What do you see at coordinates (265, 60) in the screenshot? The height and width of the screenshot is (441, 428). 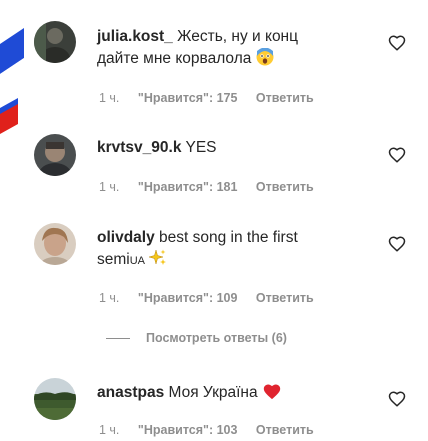 I see `fearful-face-emoji-icon` at bounding box center [265, 60].